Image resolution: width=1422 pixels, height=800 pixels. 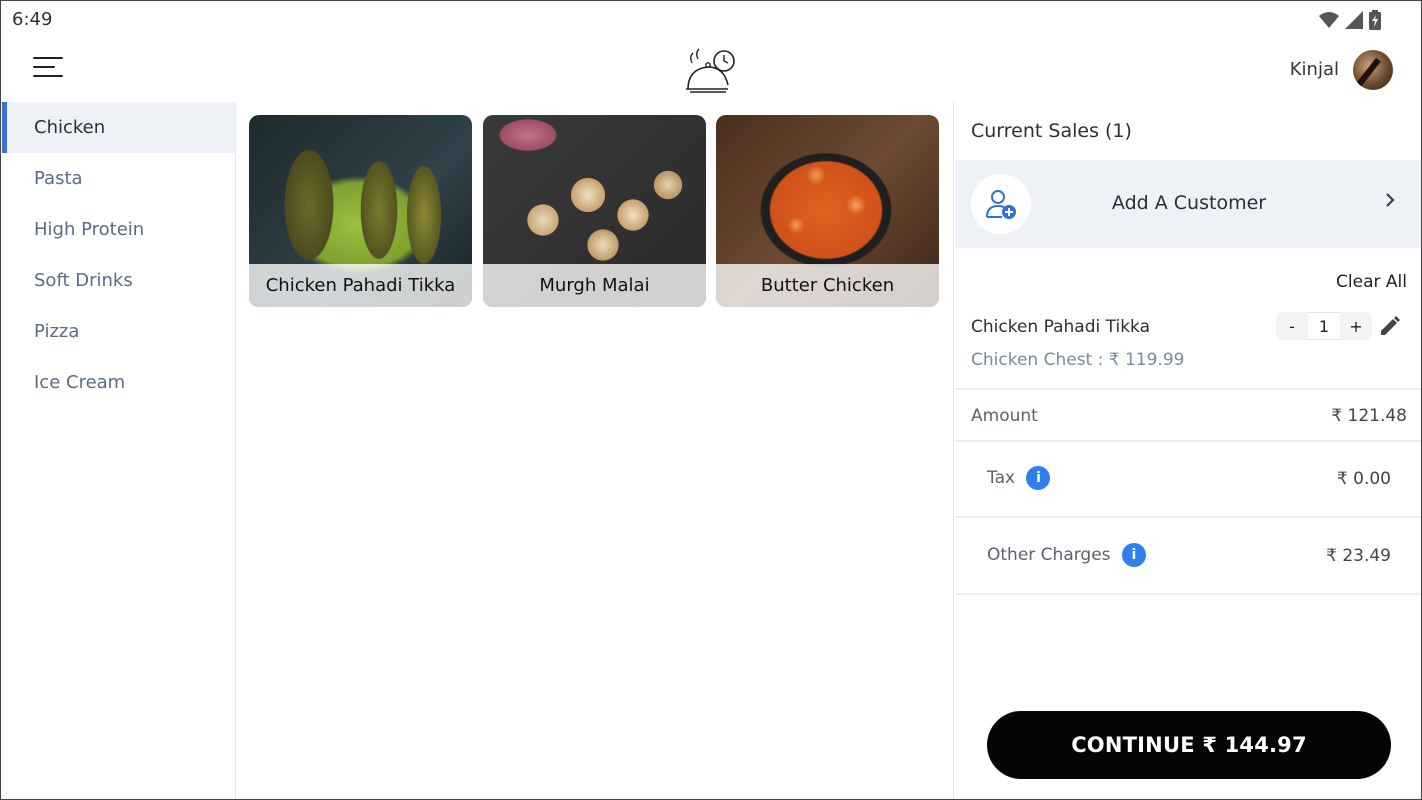 What do you see at coordinates (1369, 416) in the screenshot?
I see `amount-value: ₹ 121.48` at bounding box center [1369, 416].